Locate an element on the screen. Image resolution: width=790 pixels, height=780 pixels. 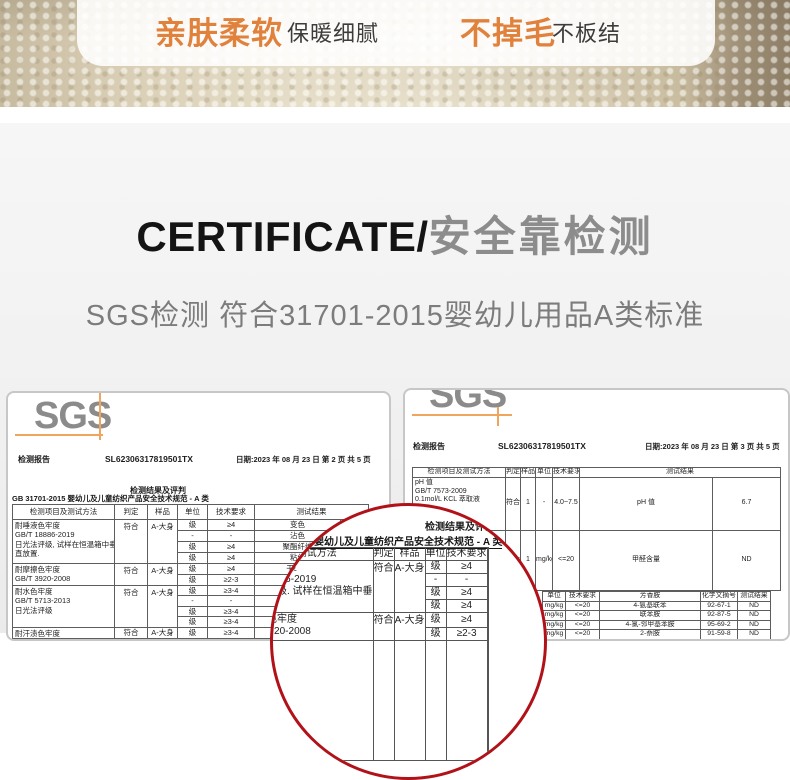
col-header: 单位 is located at coordinates (192, 512).